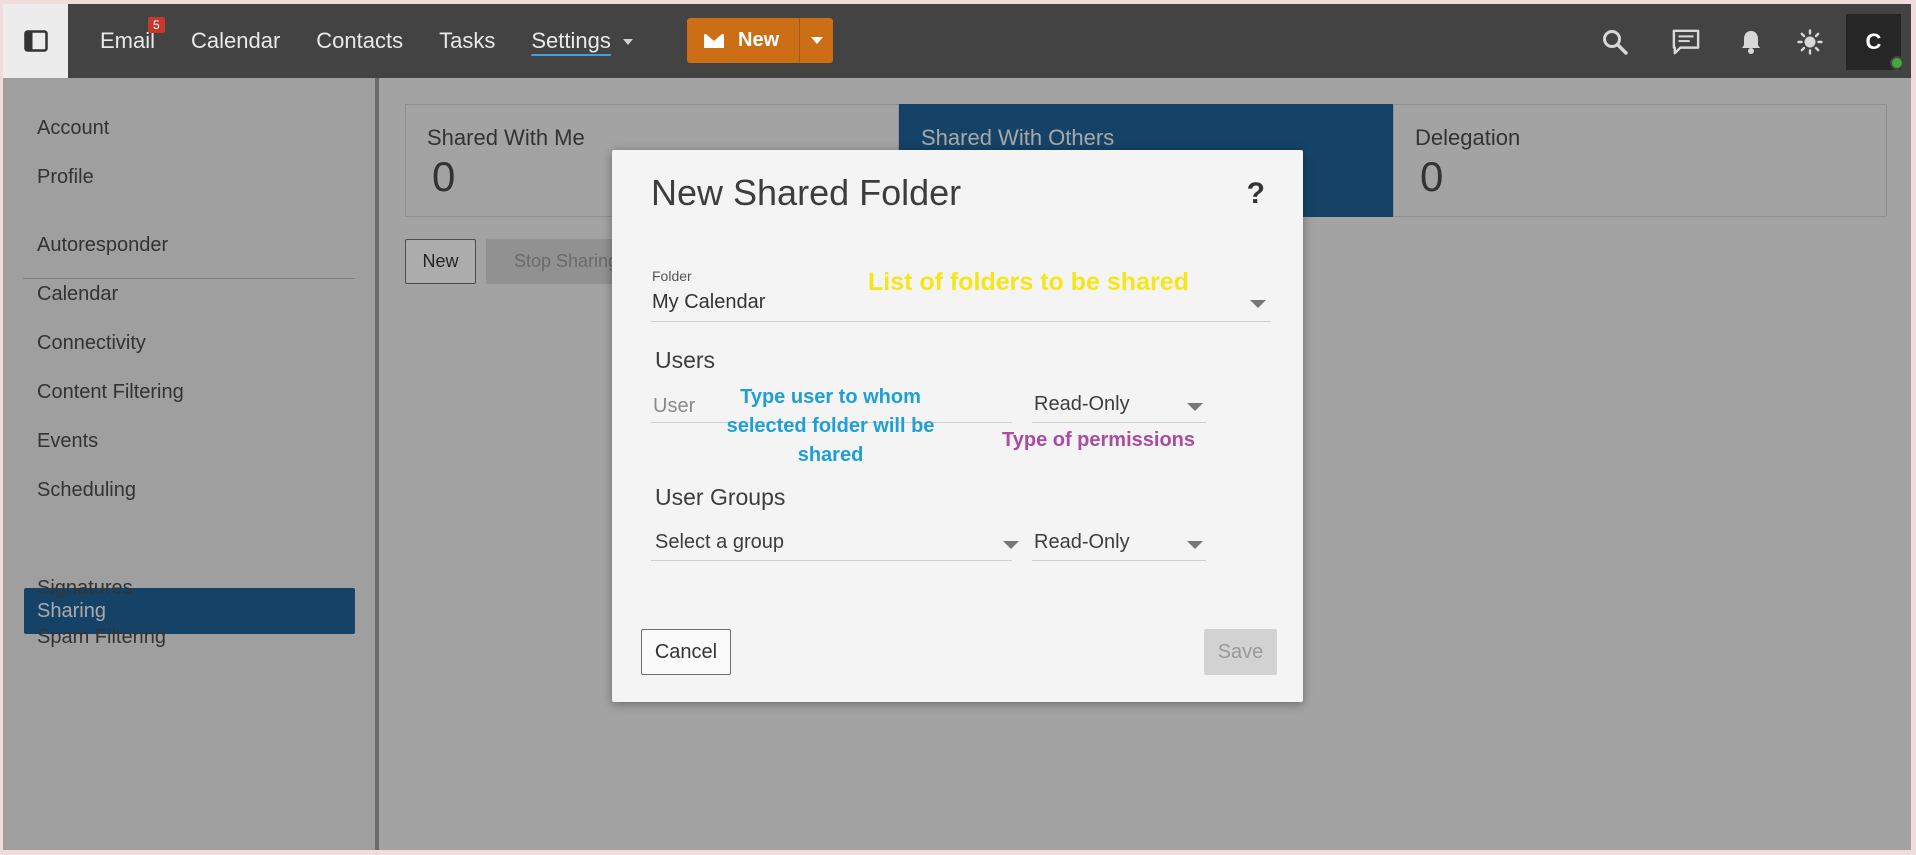  I want to click on group-select-underline, so click(831, 560).